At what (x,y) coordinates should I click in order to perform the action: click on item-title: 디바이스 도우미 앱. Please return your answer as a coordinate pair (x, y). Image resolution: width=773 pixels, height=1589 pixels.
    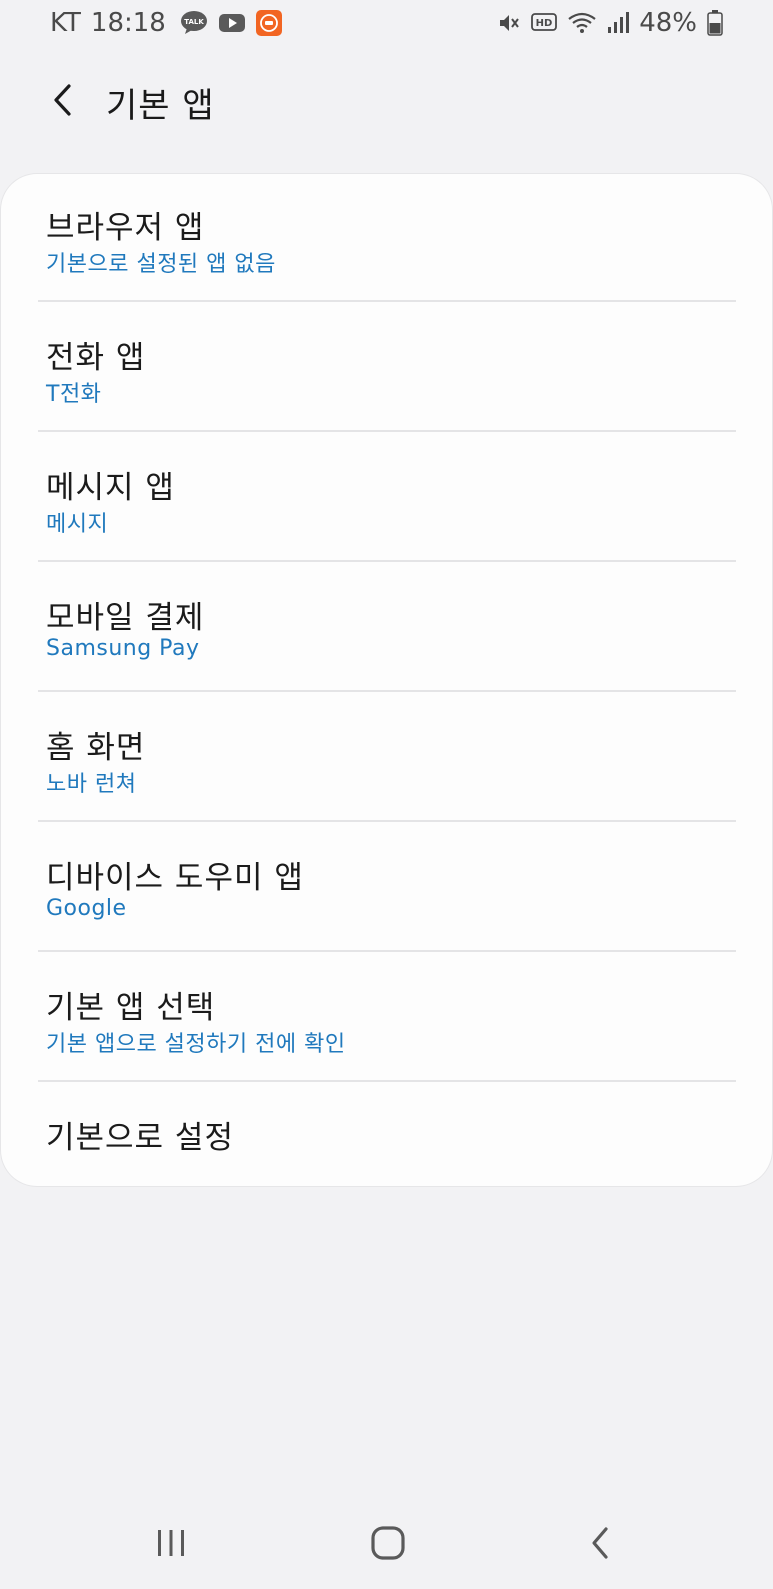
    Looking at the image, I should click on (175, 878).